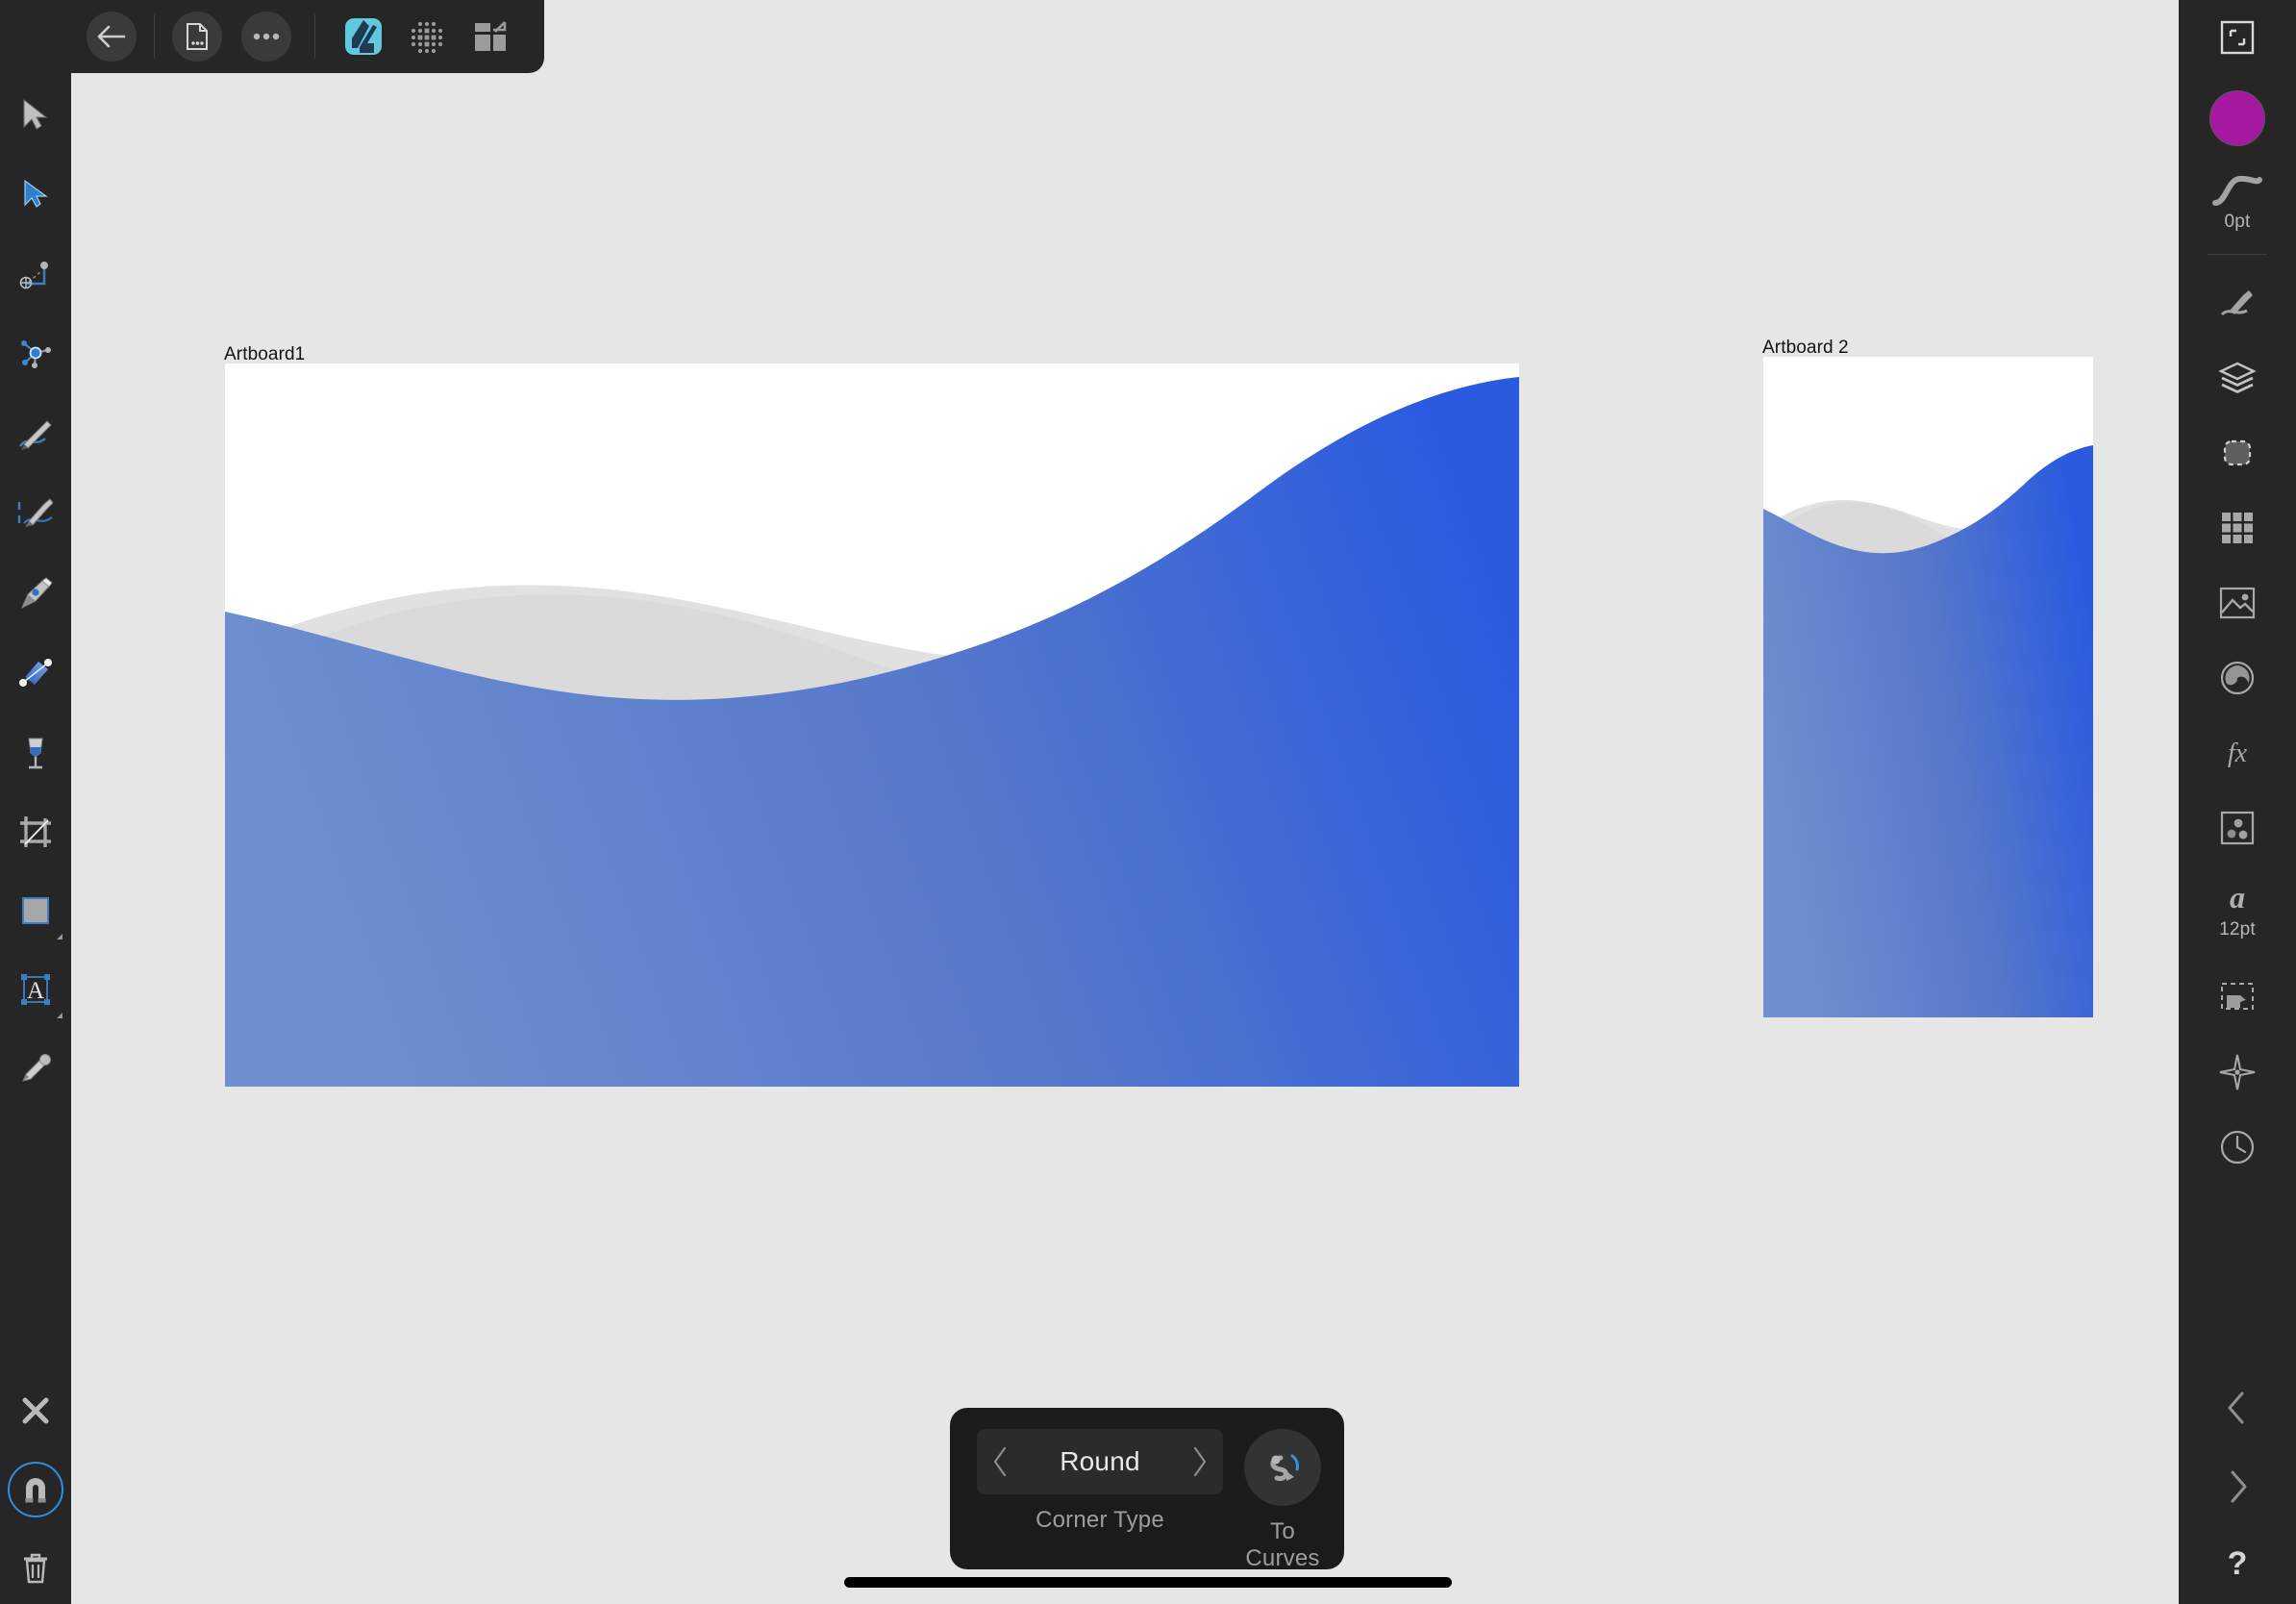 Image resolution: width=2296 pixels, height=1604 pixels. I want to click on back-arrow-icon, so click(111, 36).